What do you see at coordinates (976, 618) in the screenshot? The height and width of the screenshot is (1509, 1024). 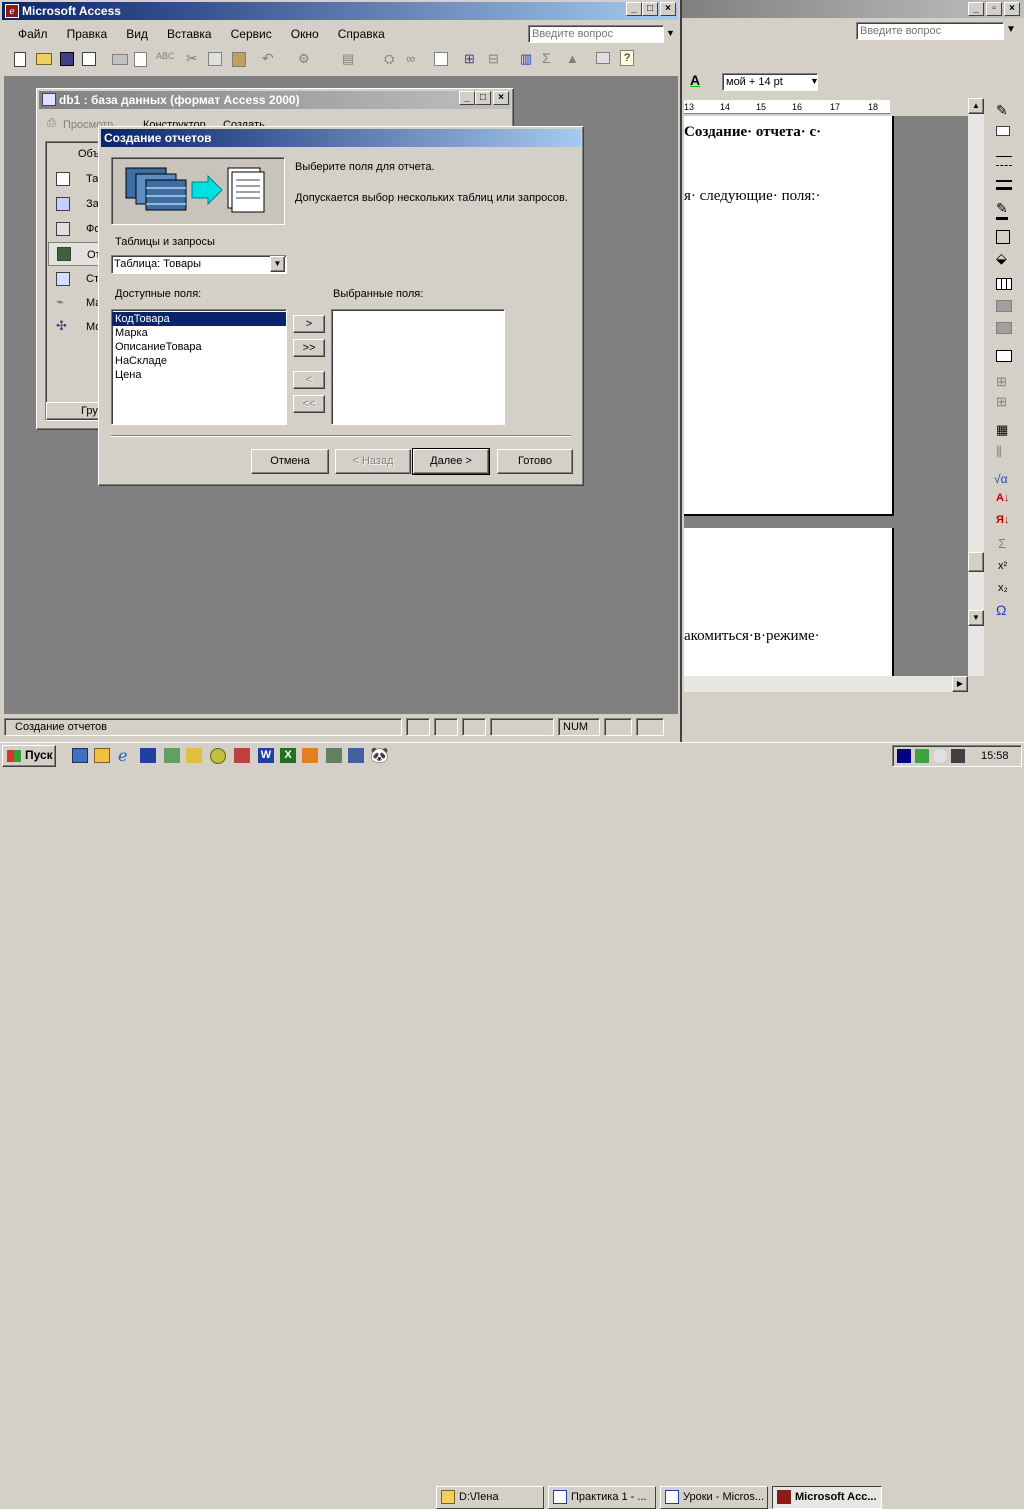 I see `scroll-down-button: ▼` at bounding box center [976, 618].